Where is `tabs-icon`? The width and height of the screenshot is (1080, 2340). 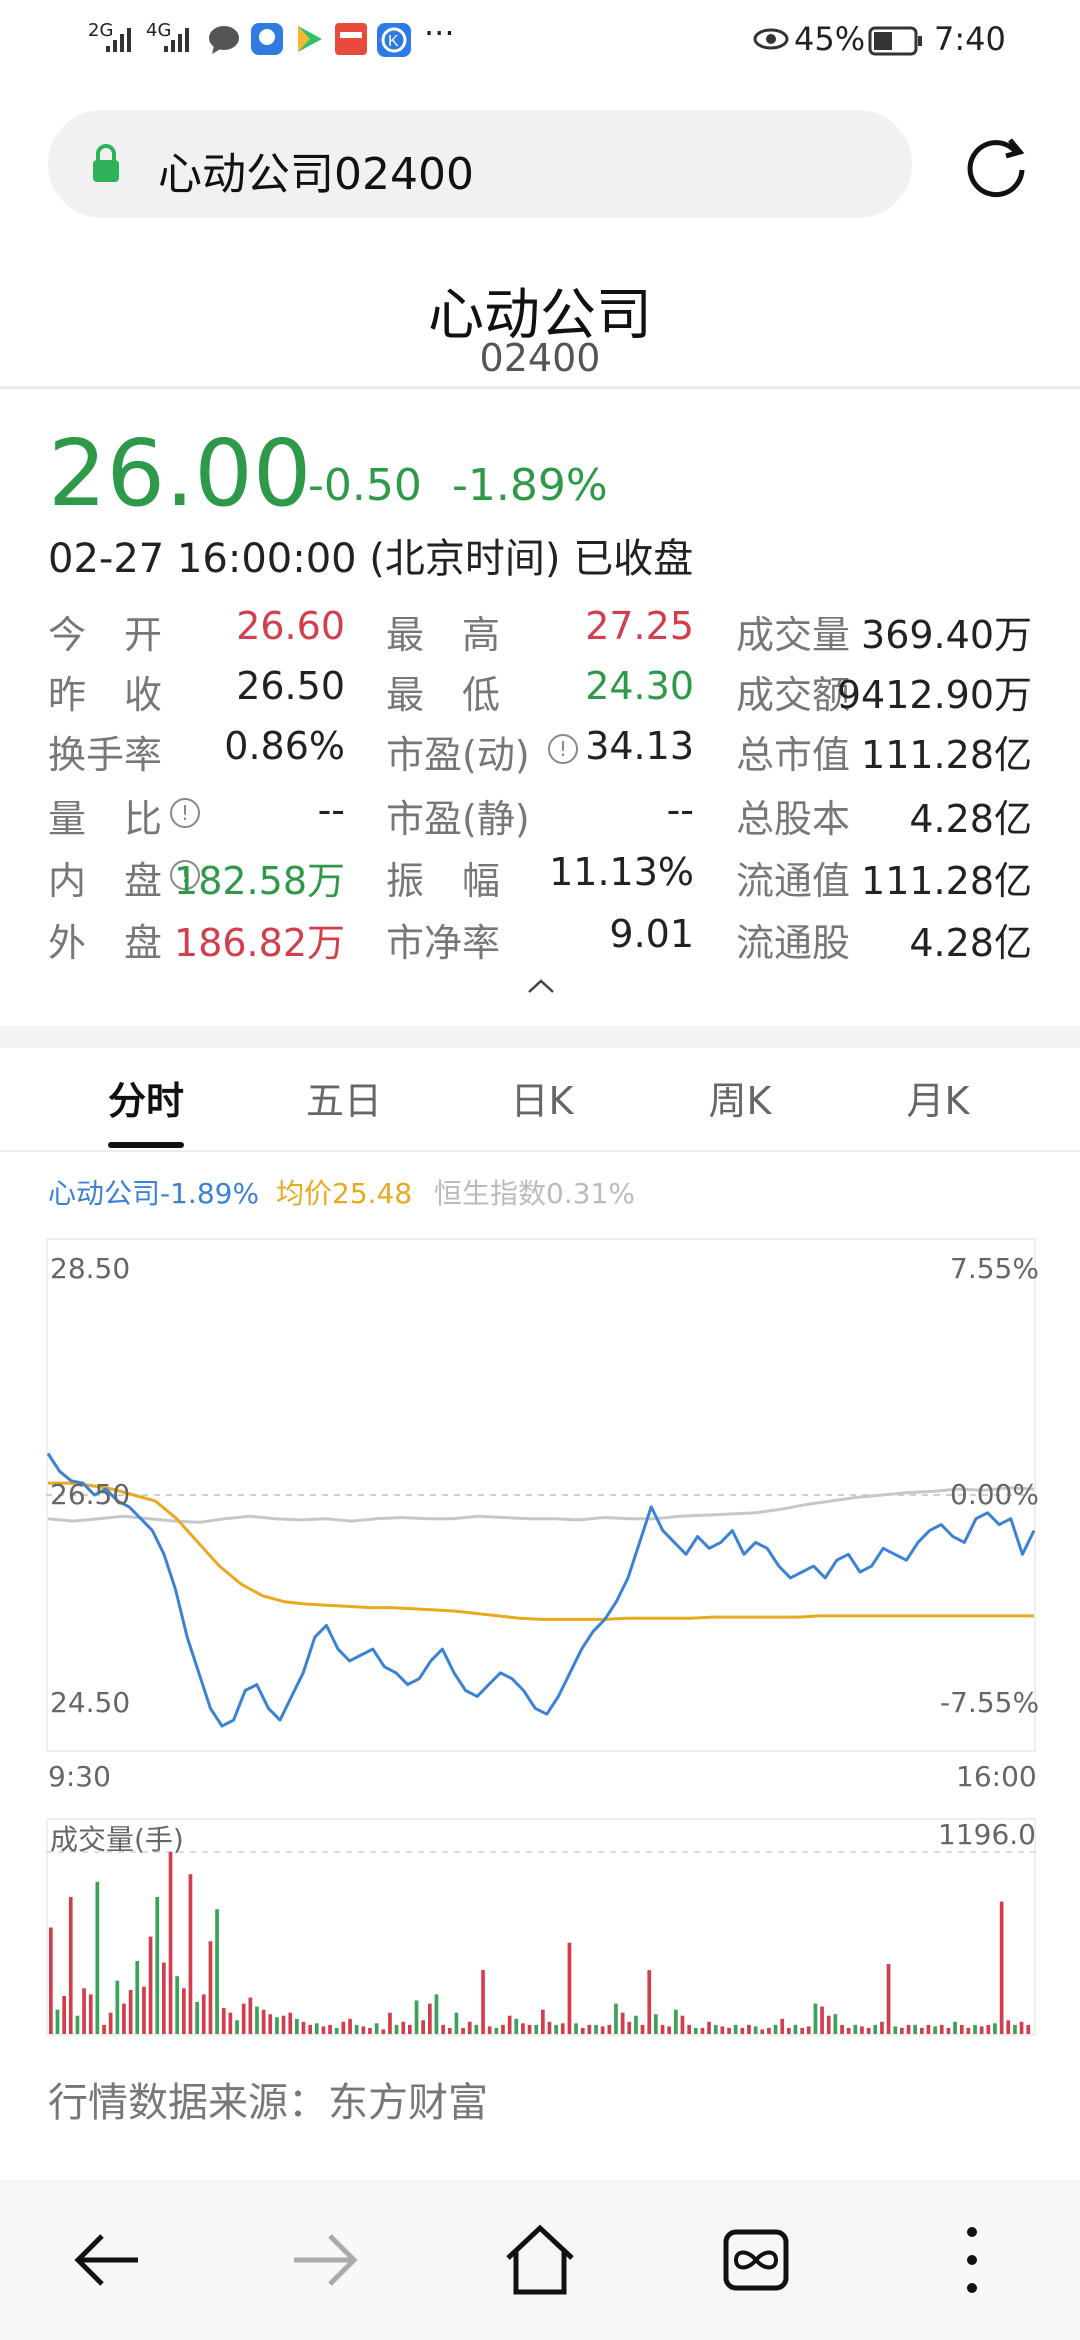 tabs-icon is located at coordinates (756, 2260).